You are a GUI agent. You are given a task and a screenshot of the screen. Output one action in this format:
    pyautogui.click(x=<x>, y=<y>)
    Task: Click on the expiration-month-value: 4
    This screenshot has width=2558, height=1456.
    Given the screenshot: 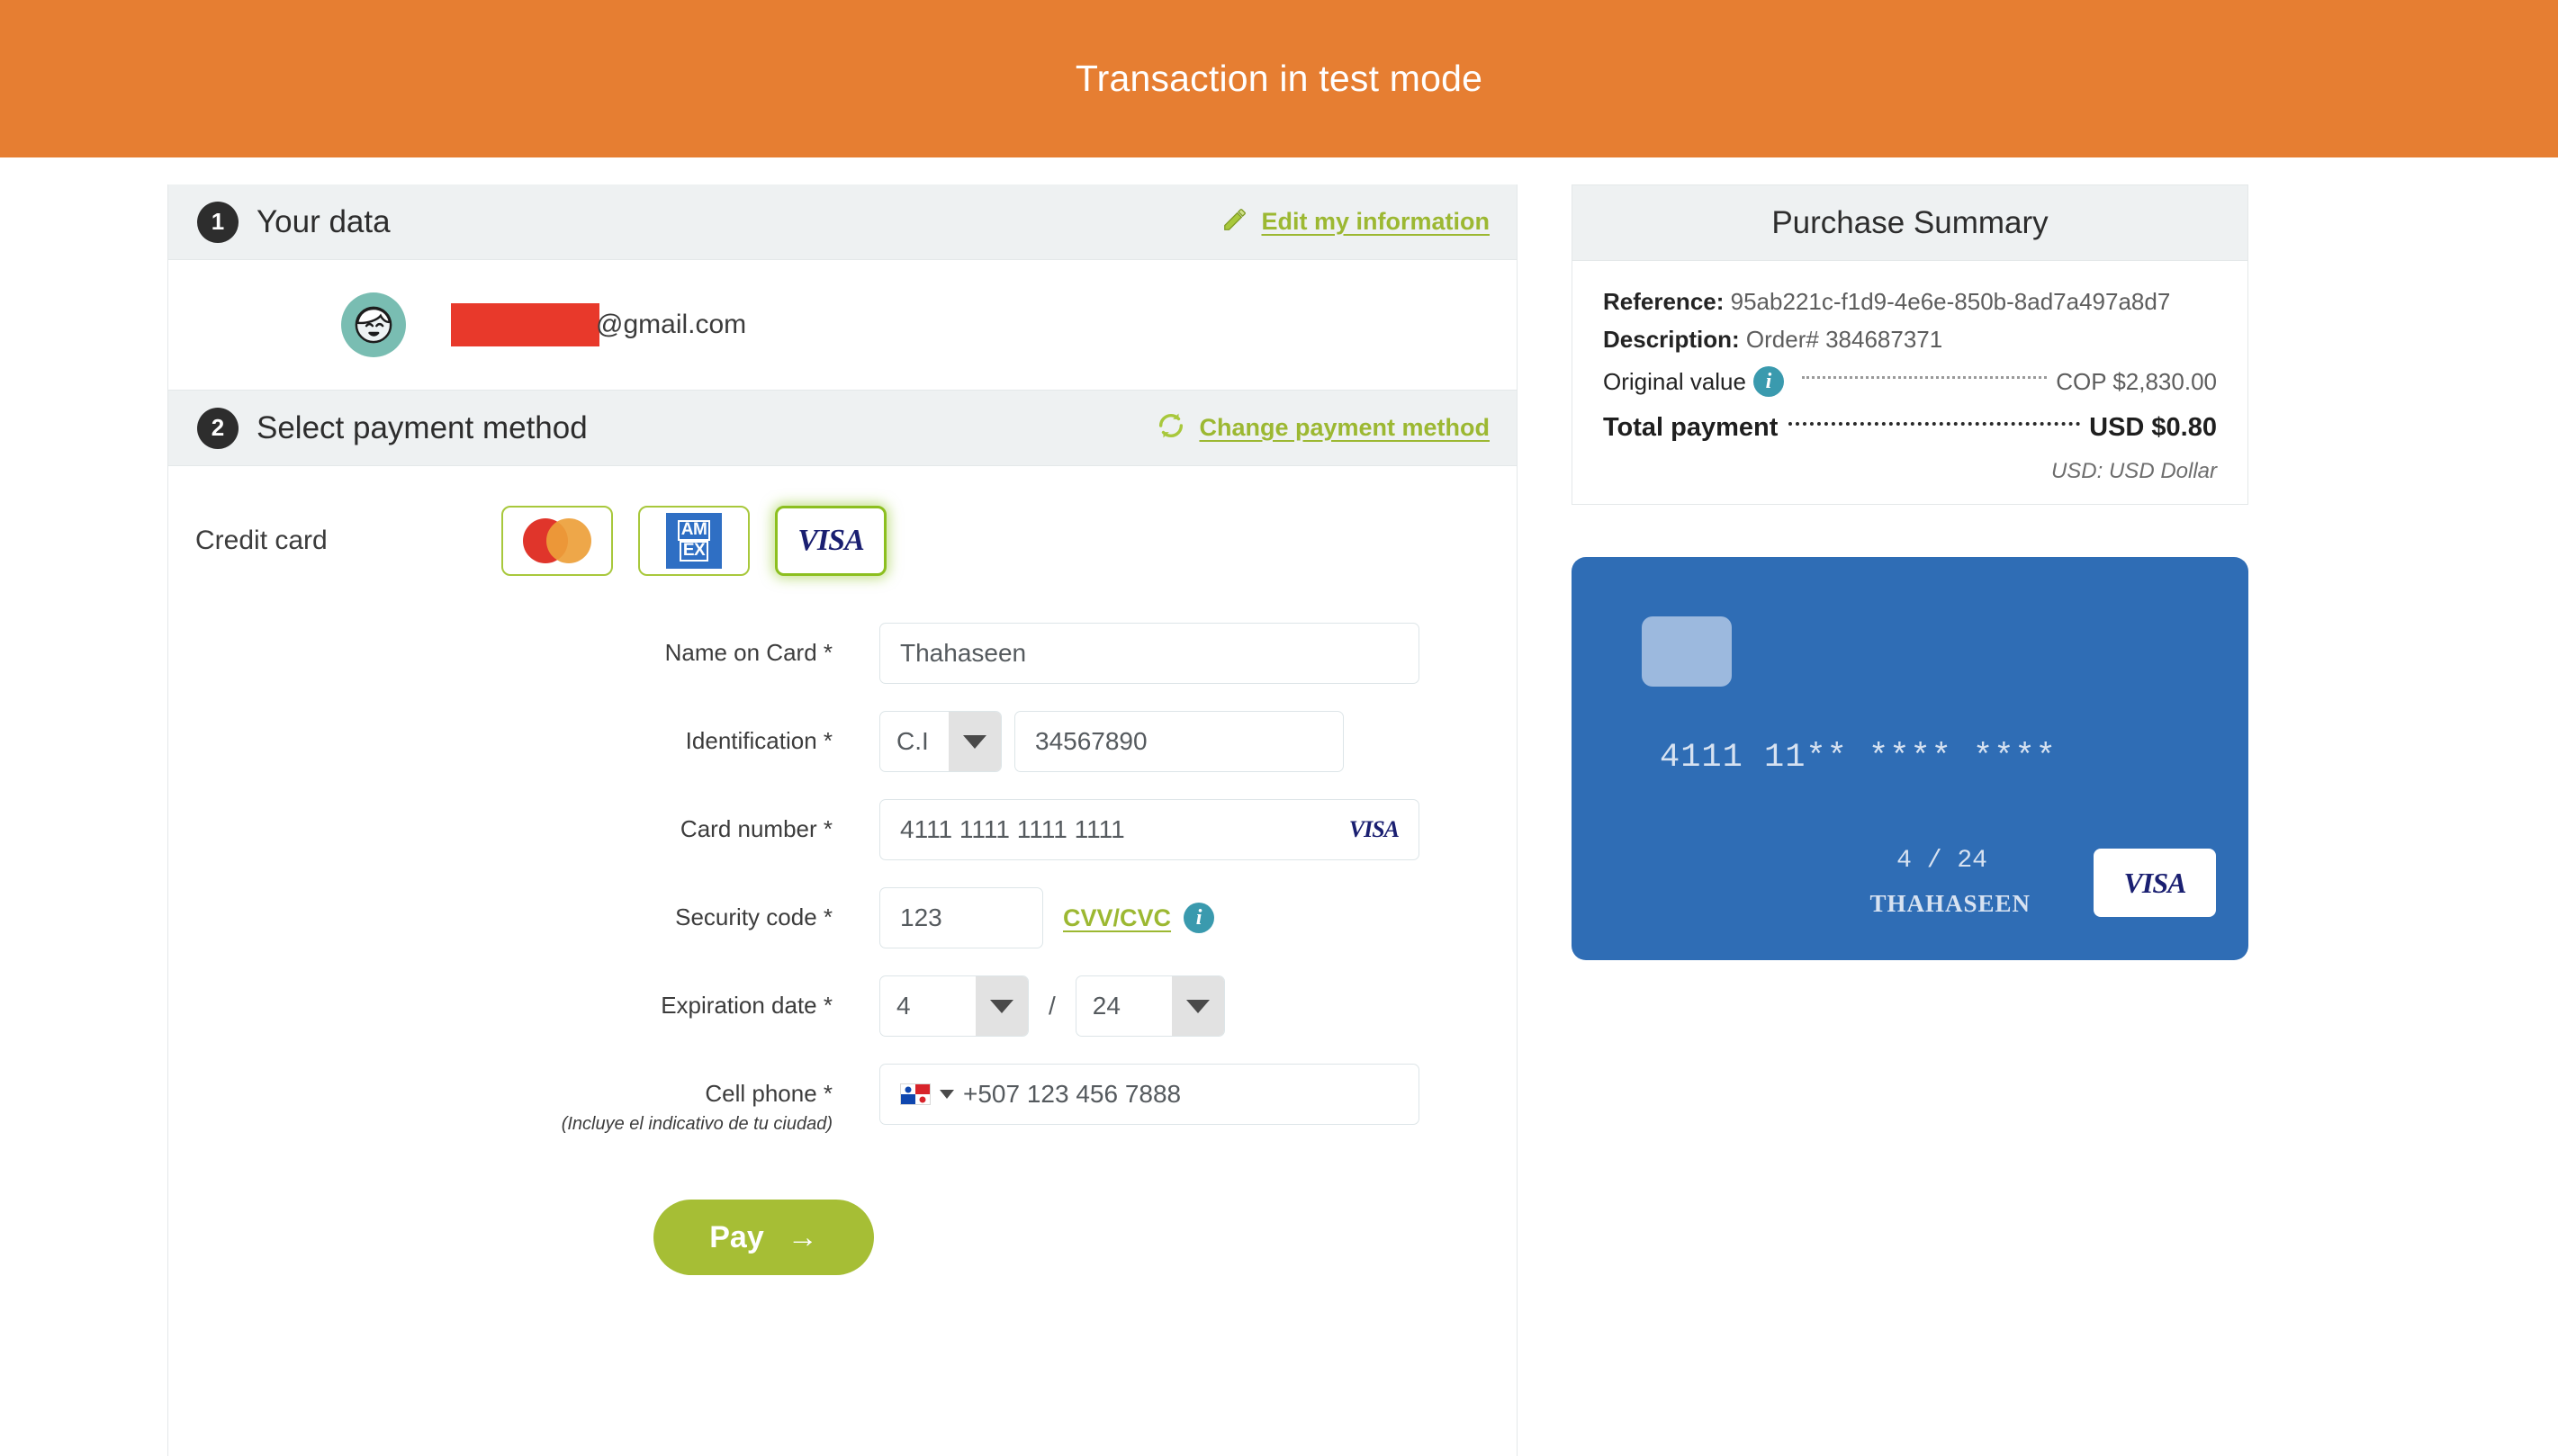 What is the action you would take?
    pyautogui.click(x=904, y=1006)
    